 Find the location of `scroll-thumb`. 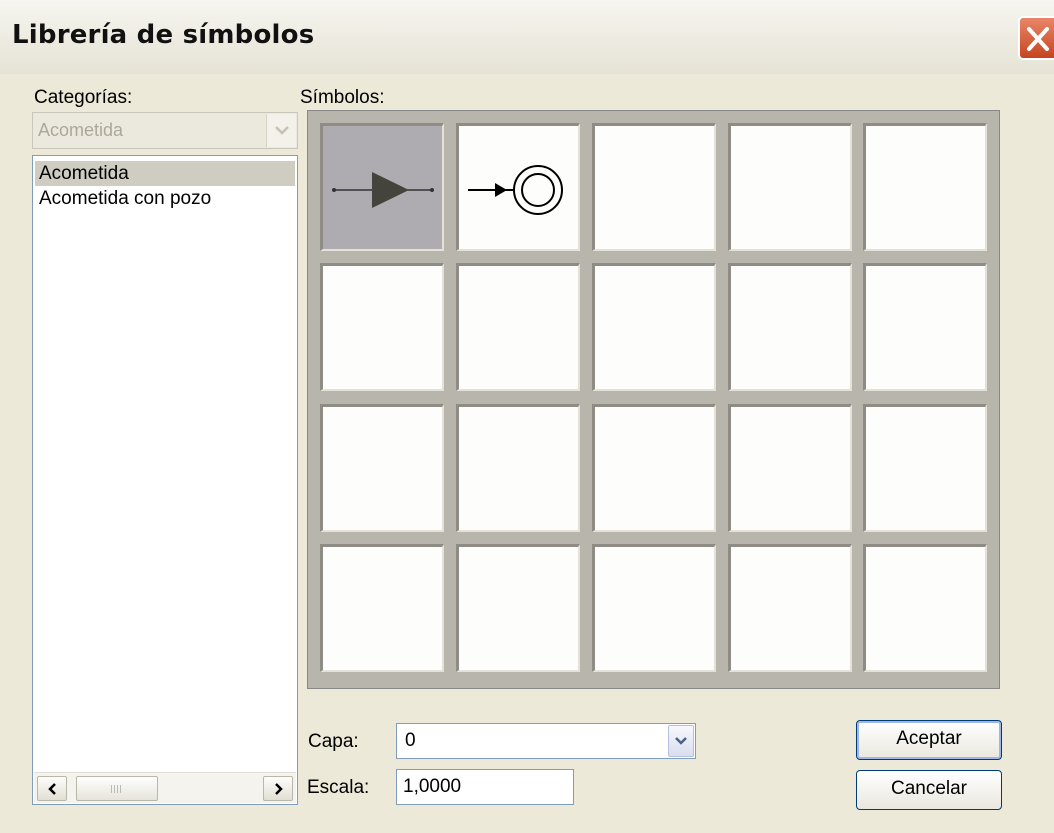

scroll-thumb is located at coordinates (117, 788).